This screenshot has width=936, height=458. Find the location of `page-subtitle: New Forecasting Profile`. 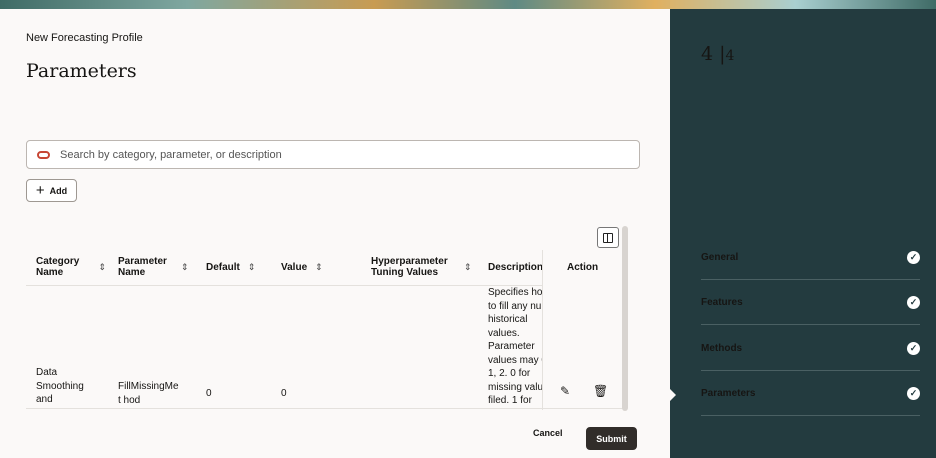

page-subtitle: New Forecasting Profile is located at coordinates (84, 38).